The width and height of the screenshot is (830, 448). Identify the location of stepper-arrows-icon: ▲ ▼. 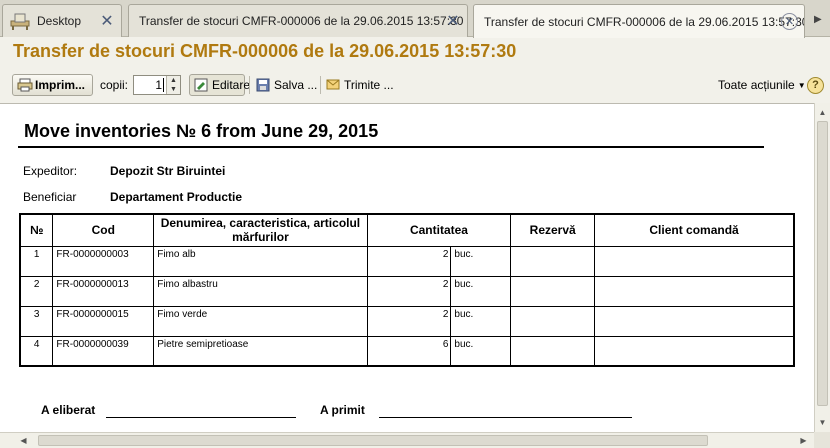
(173, 85).